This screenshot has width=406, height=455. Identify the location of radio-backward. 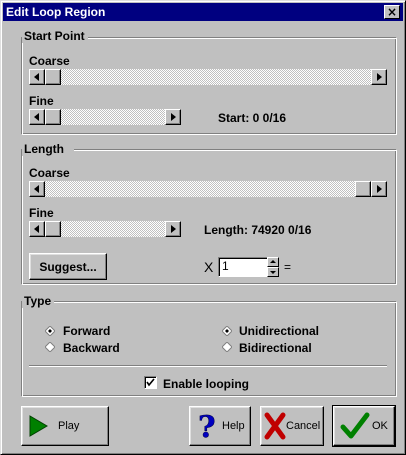
(50, 347).